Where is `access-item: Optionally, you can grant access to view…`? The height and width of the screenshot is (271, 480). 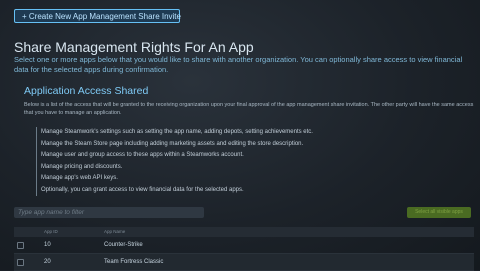
access-item: Optionally, you can grant access to view… is located at coordinates (246, 190).